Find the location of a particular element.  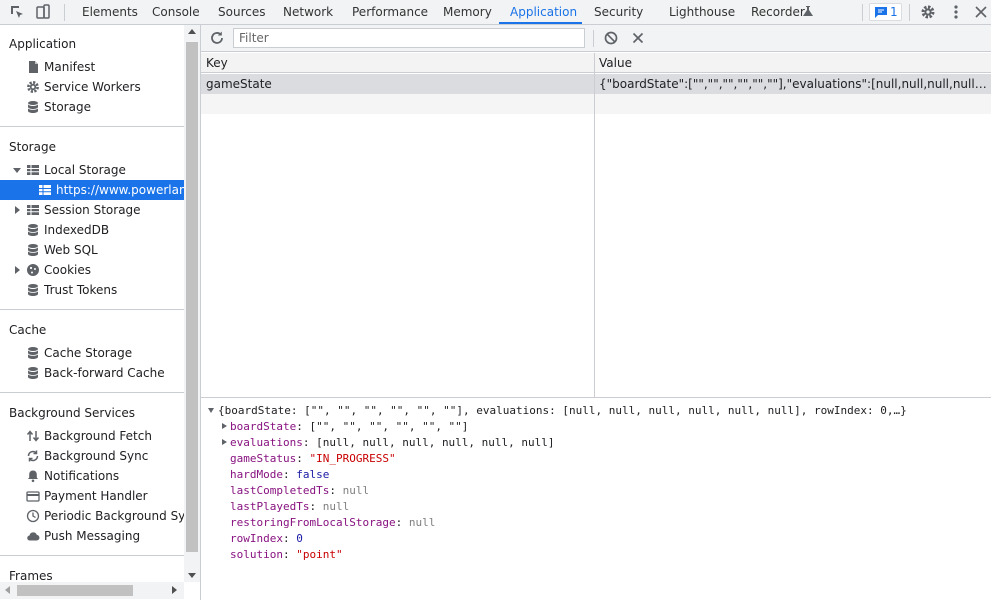

expand-cookies-icon is located at coordinates (17, 270).